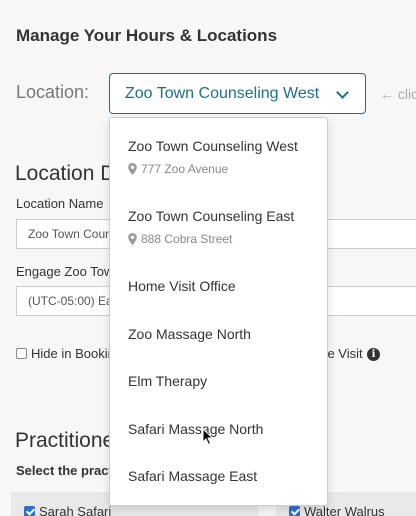 The image size is (416, 516). What do you see at coordinates (21, 353) in the screenshot?
I see `hide-in-booking-checkbox` at bounding box center [21, 353].